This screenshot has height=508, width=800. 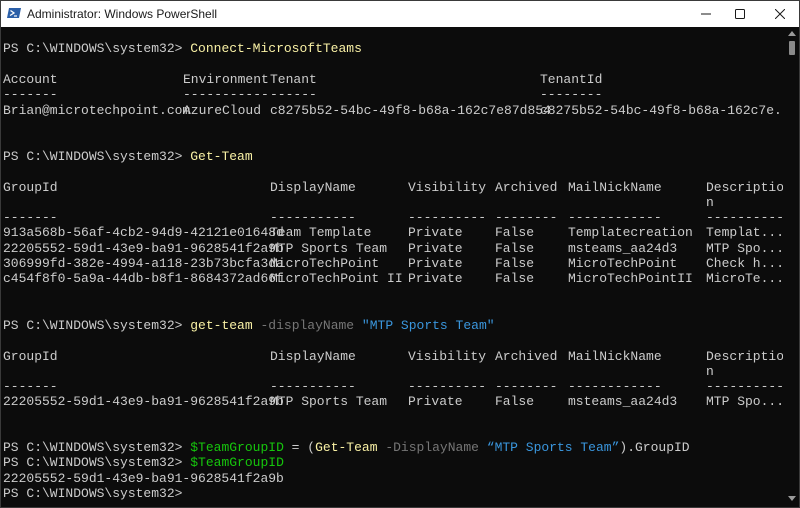 I want to click on groupid-cell: 913a568b-56af-4cb2-94d9-42121e01648d, so click(x=143, y=232).